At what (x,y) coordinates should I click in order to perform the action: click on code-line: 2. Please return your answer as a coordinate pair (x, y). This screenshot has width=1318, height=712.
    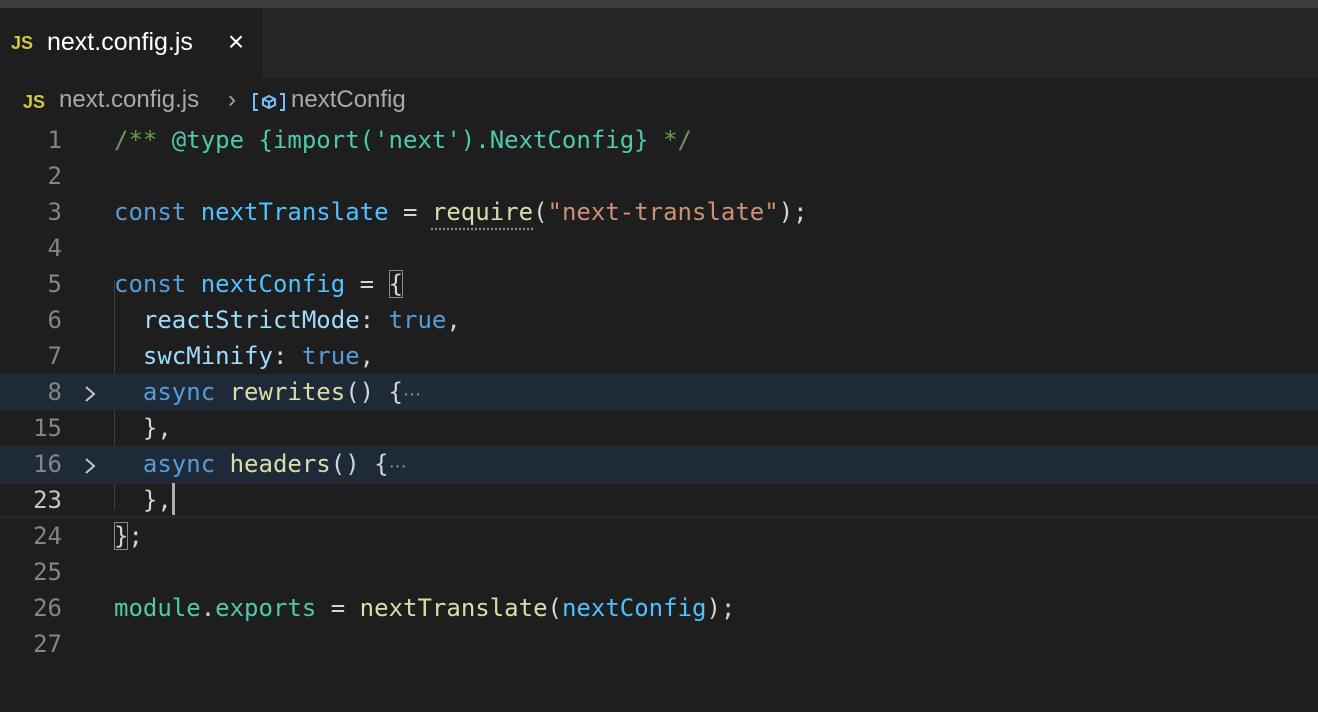
    Looking at the image, I should click on (659, 176).